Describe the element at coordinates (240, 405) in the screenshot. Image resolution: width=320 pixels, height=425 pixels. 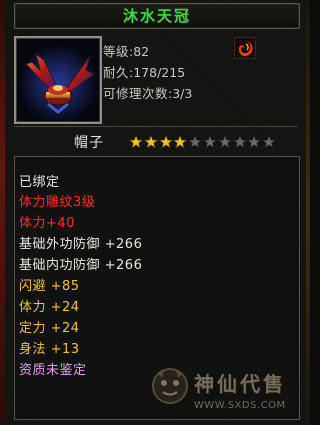
I see `watermark-url: WWW.SXDS.COM` at that location.